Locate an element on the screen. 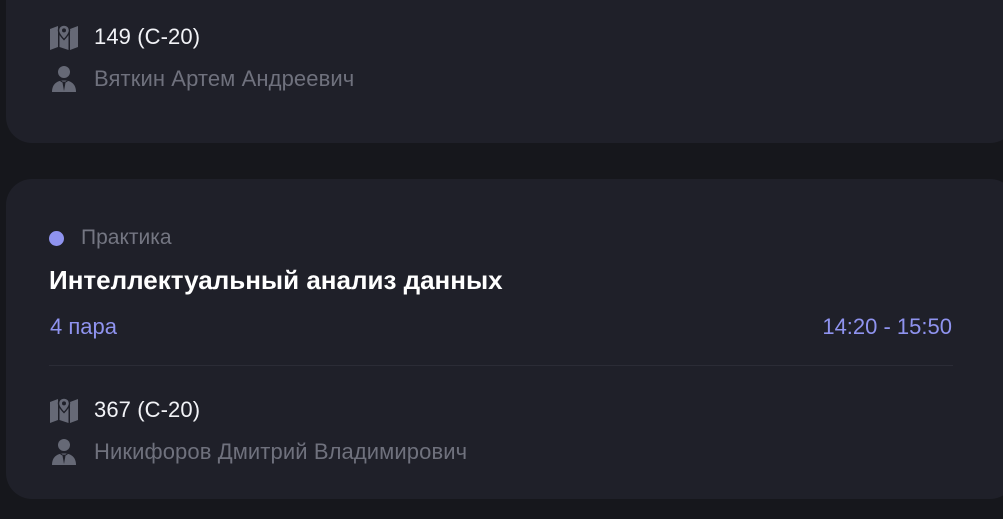 The width and height of the screenshot is (1003, 519). lesson-type-dot-icon is located at coordinates (56, 238).